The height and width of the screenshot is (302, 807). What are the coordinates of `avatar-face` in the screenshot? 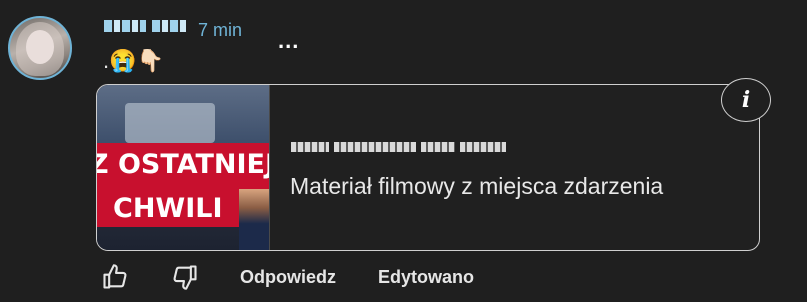 It's located at (40, 47).